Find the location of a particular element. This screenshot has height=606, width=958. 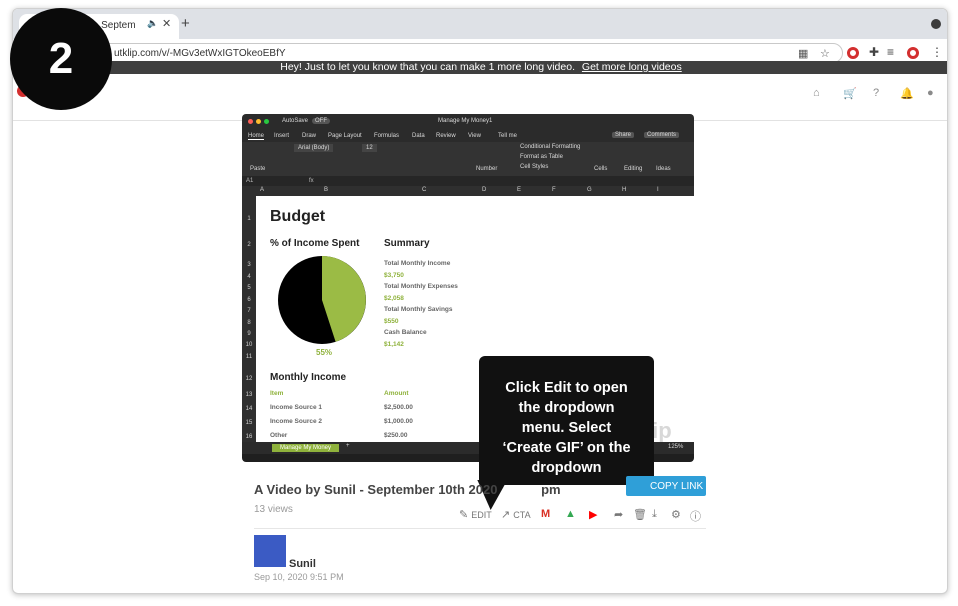

new-tab-button: + is located at coordinates (185, 23).